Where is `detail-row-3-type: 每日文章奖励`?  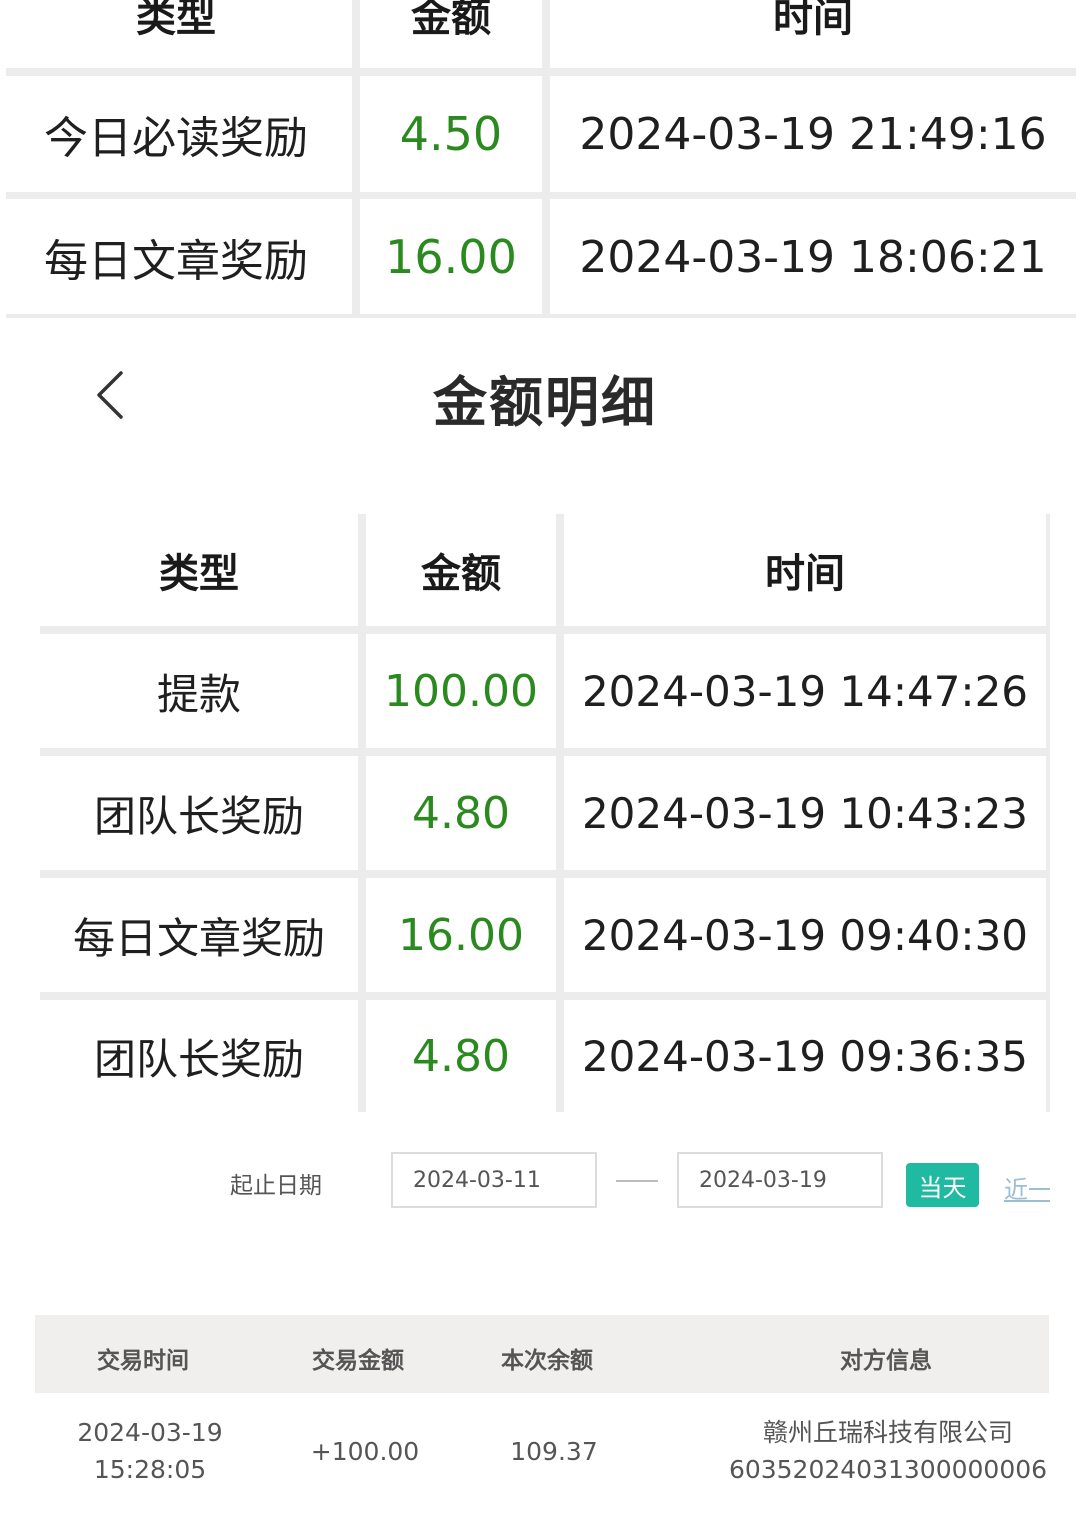
detail-row-3-type: 每日文章奖励 is located at coordinates (199, 935).